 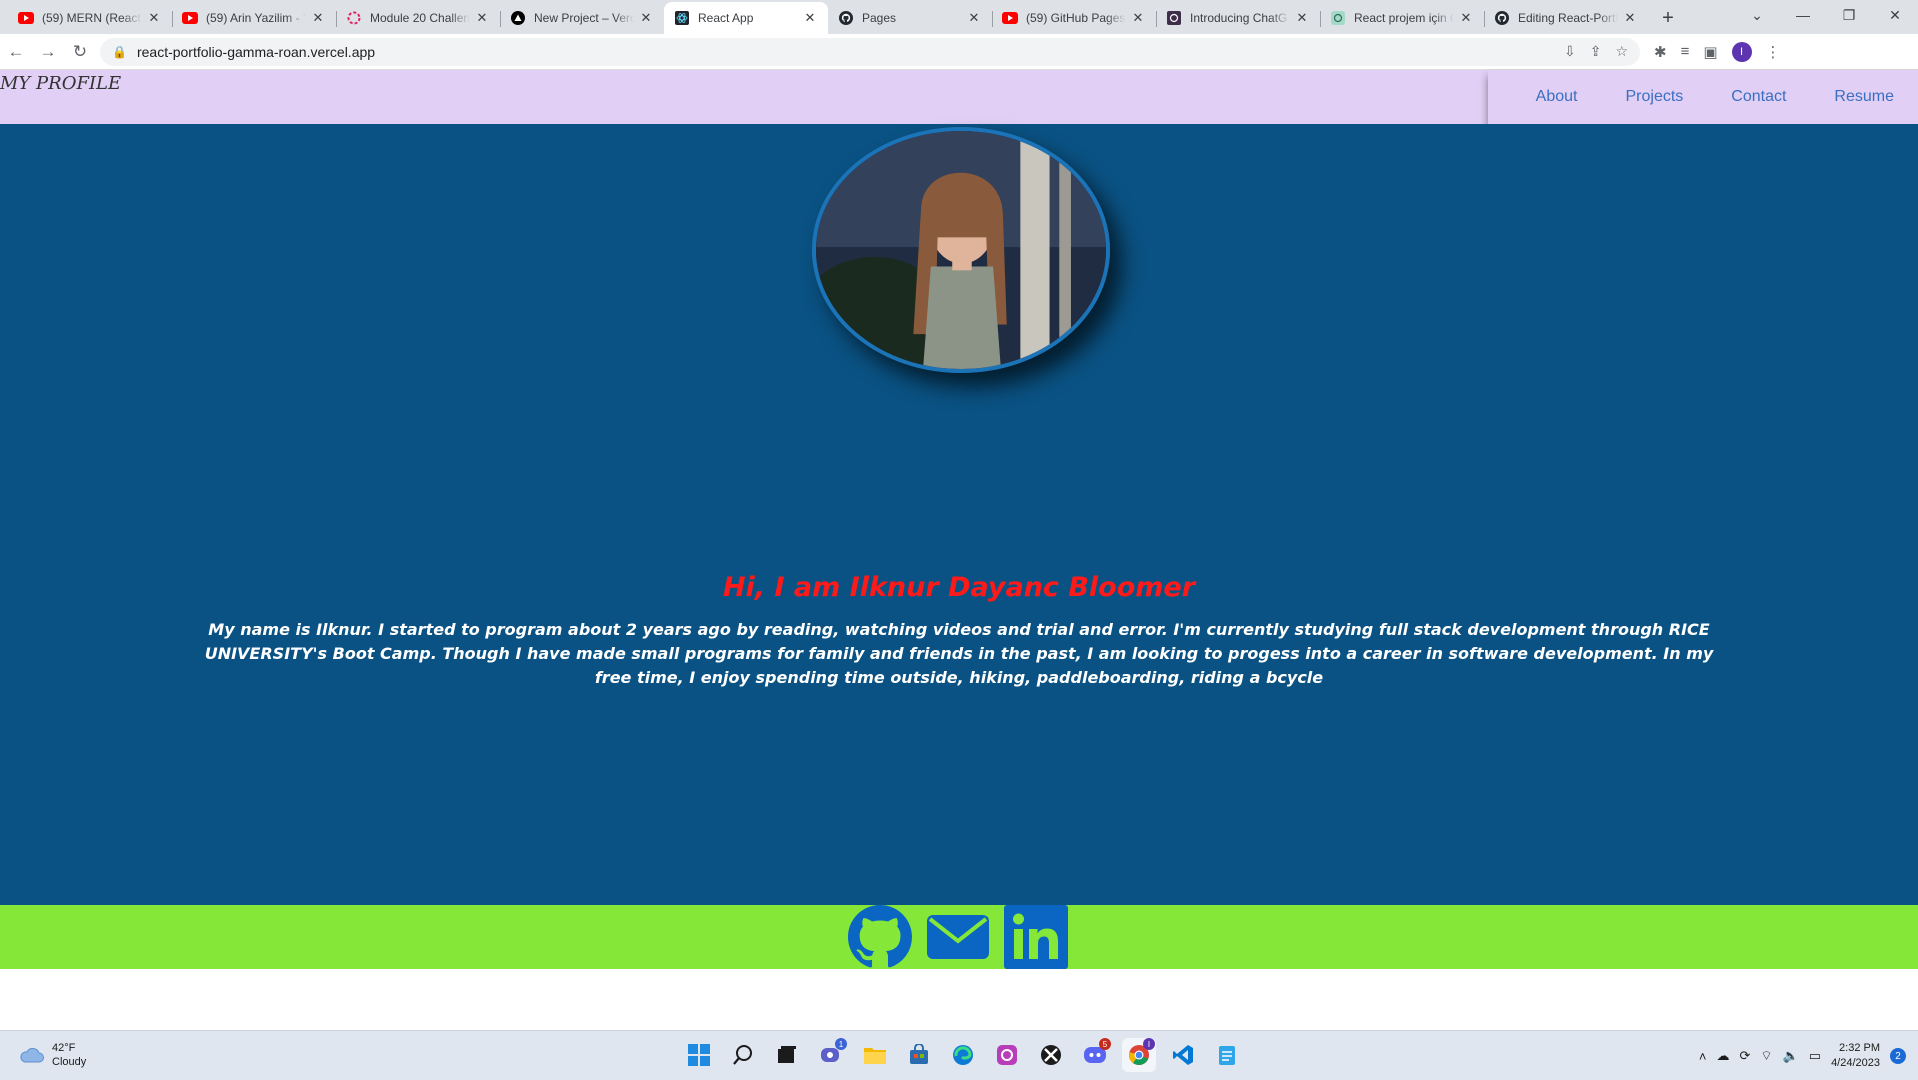 I want to click on window-controls: ⌄ — ❐ ✕, so click(x=1826, y=15).